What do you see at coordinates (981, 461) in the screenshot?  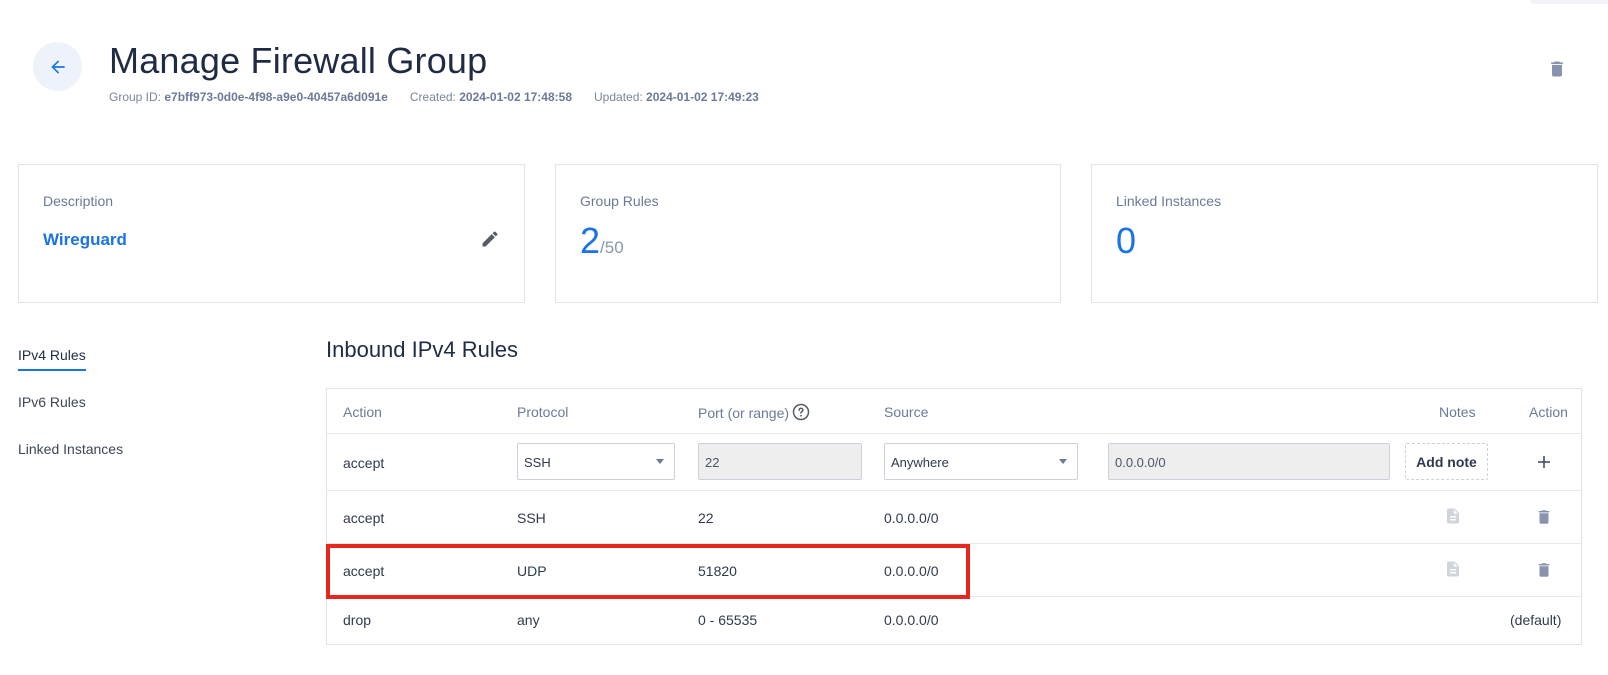 I see `source-select: Anywhere` at bounding box center [981, 461].